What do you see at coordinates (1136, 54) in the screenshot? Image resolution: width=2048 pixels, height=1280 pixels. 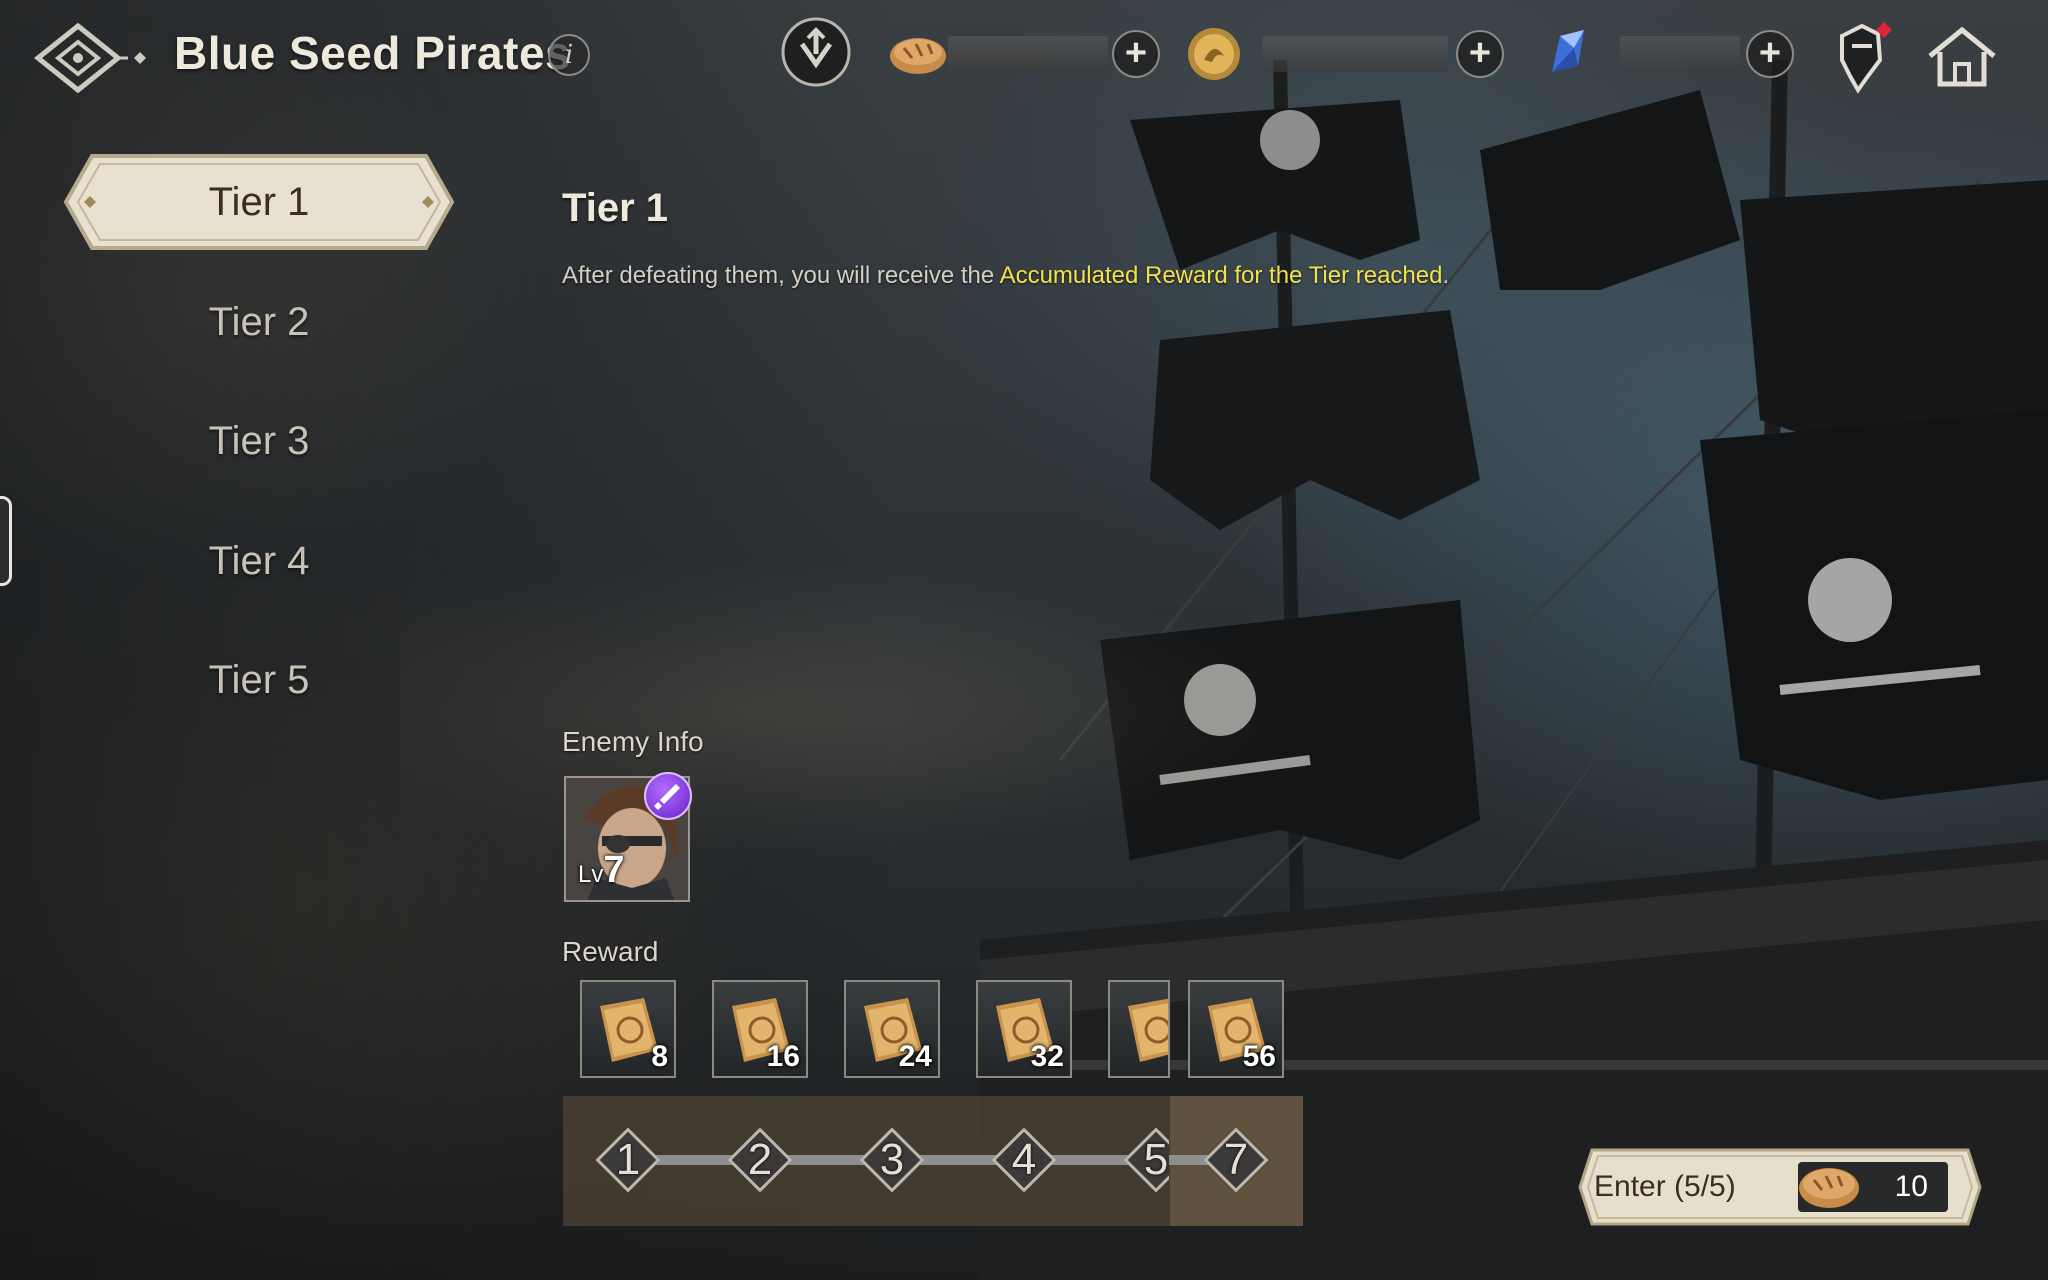 I see `bread-add-button: +` at bounding box center [1136, 54].